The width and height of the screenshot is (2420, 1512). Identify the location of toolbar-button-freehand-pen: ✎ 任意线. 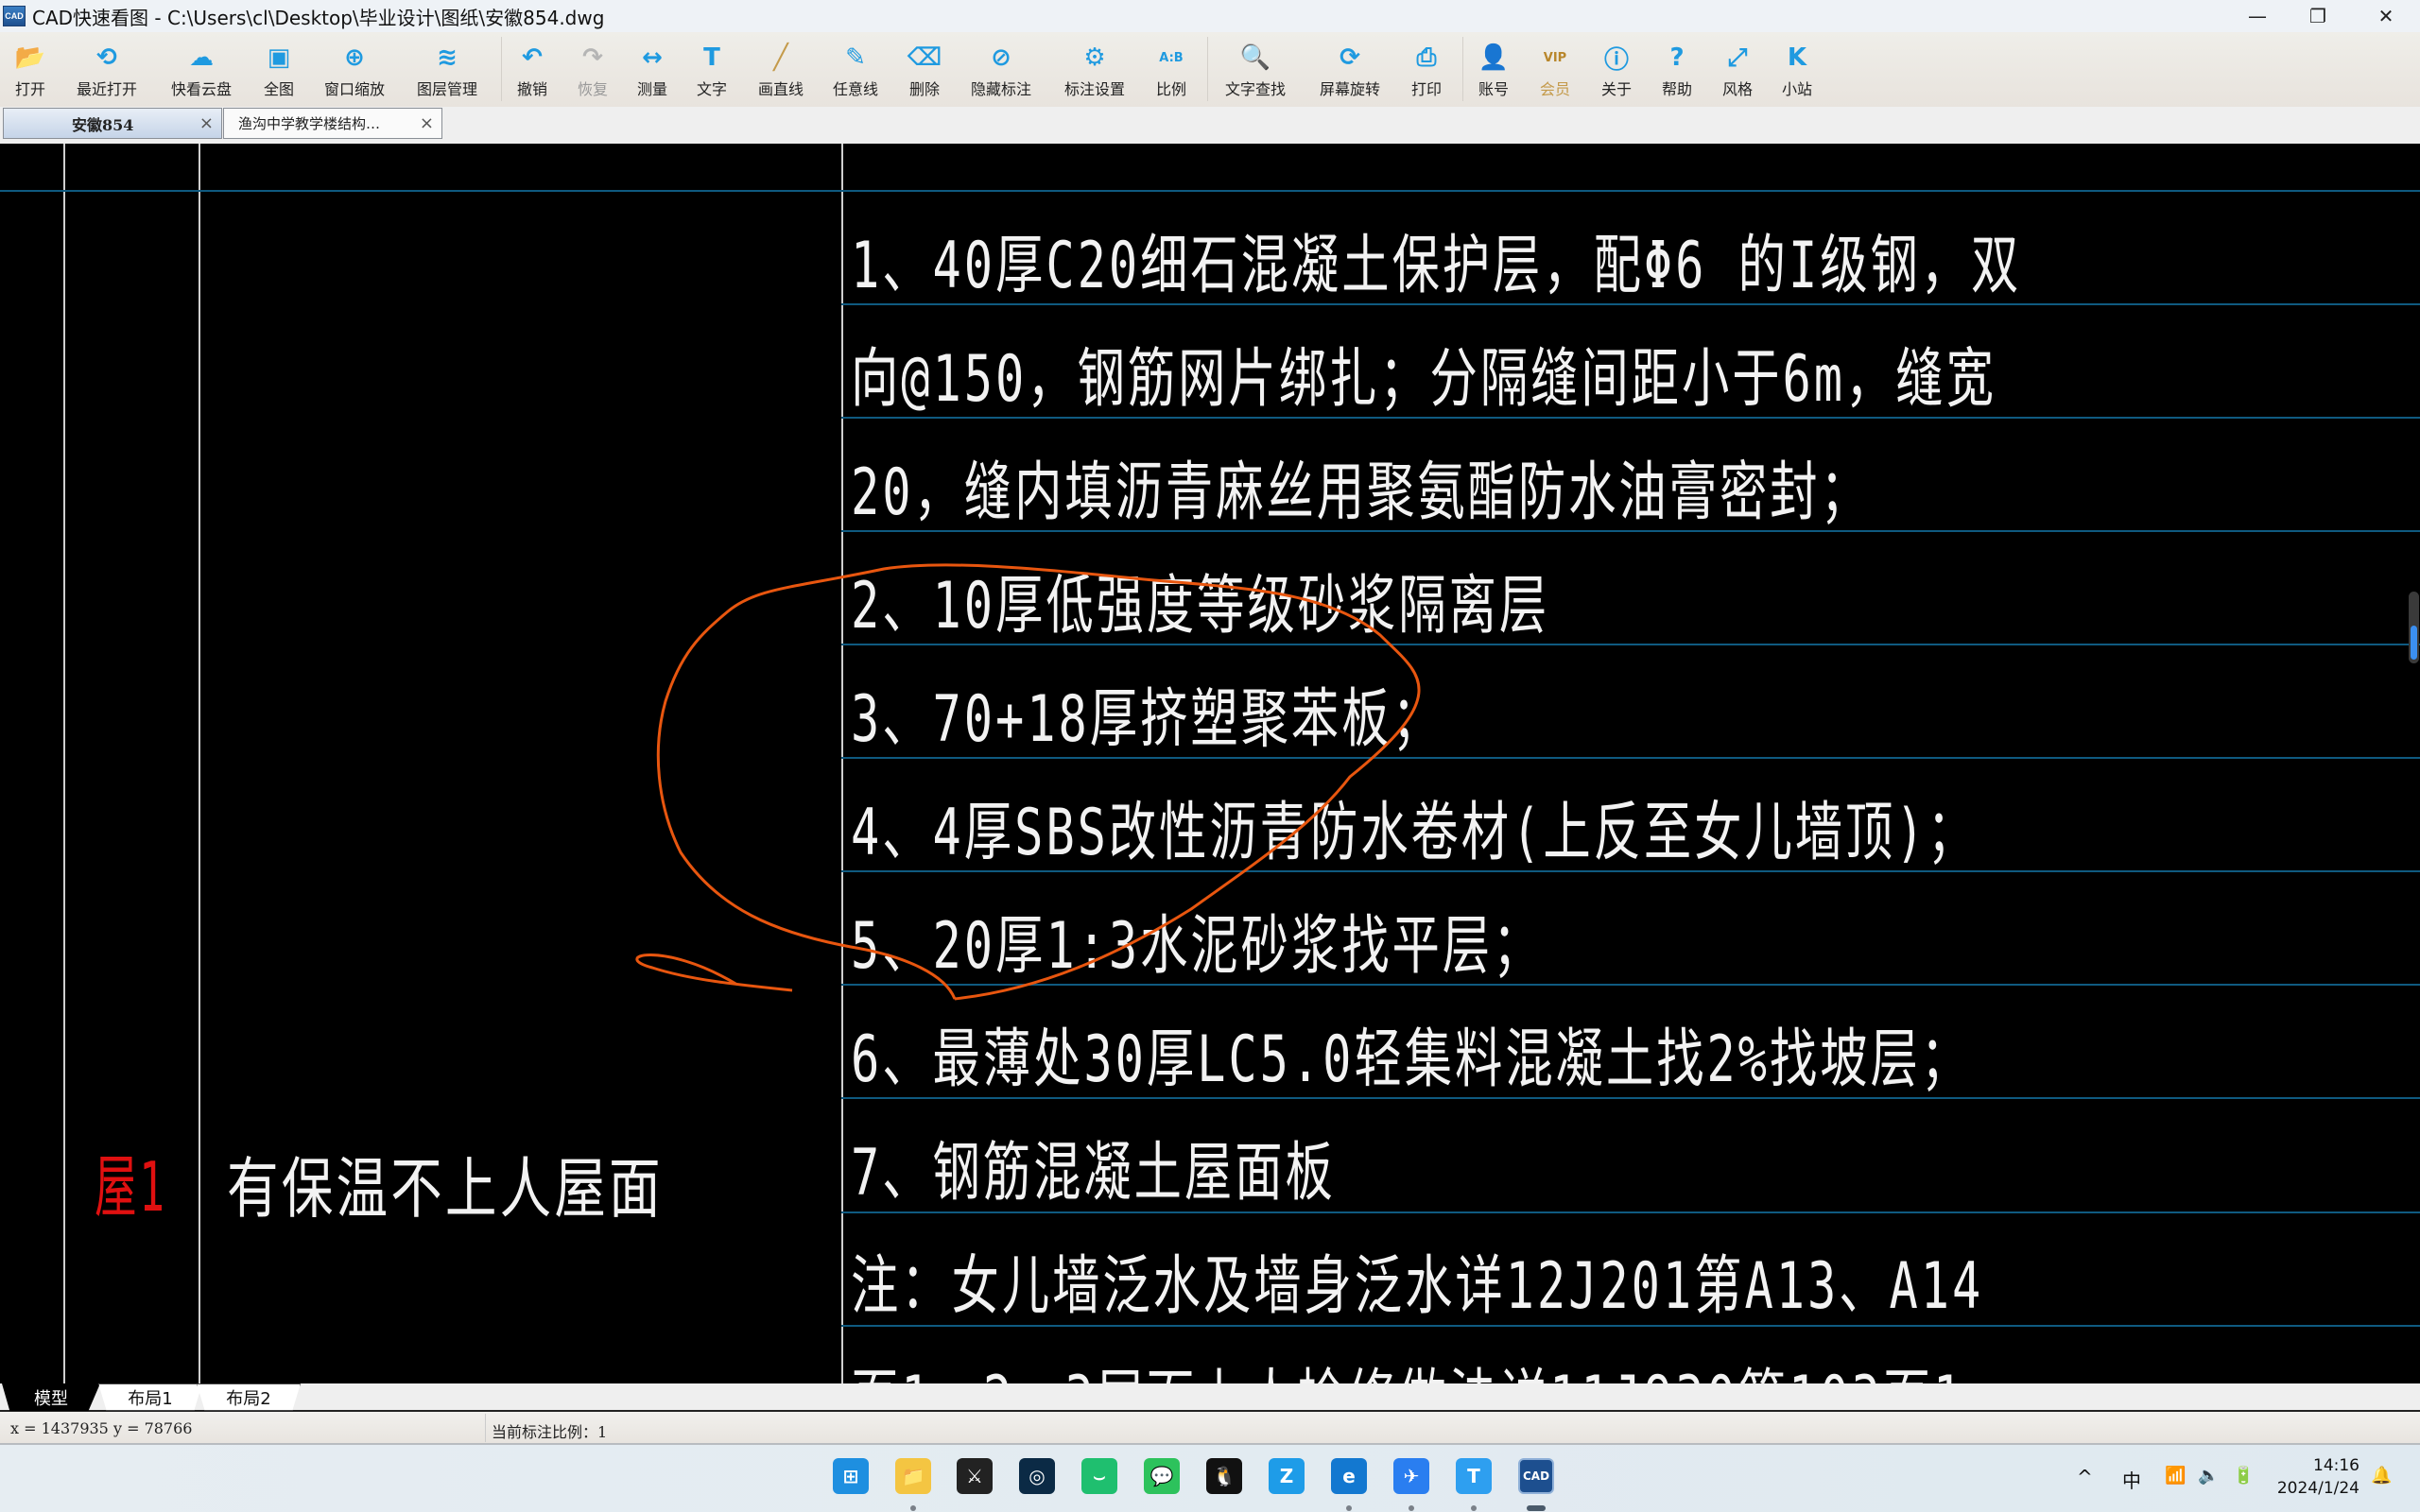
(856, 69).